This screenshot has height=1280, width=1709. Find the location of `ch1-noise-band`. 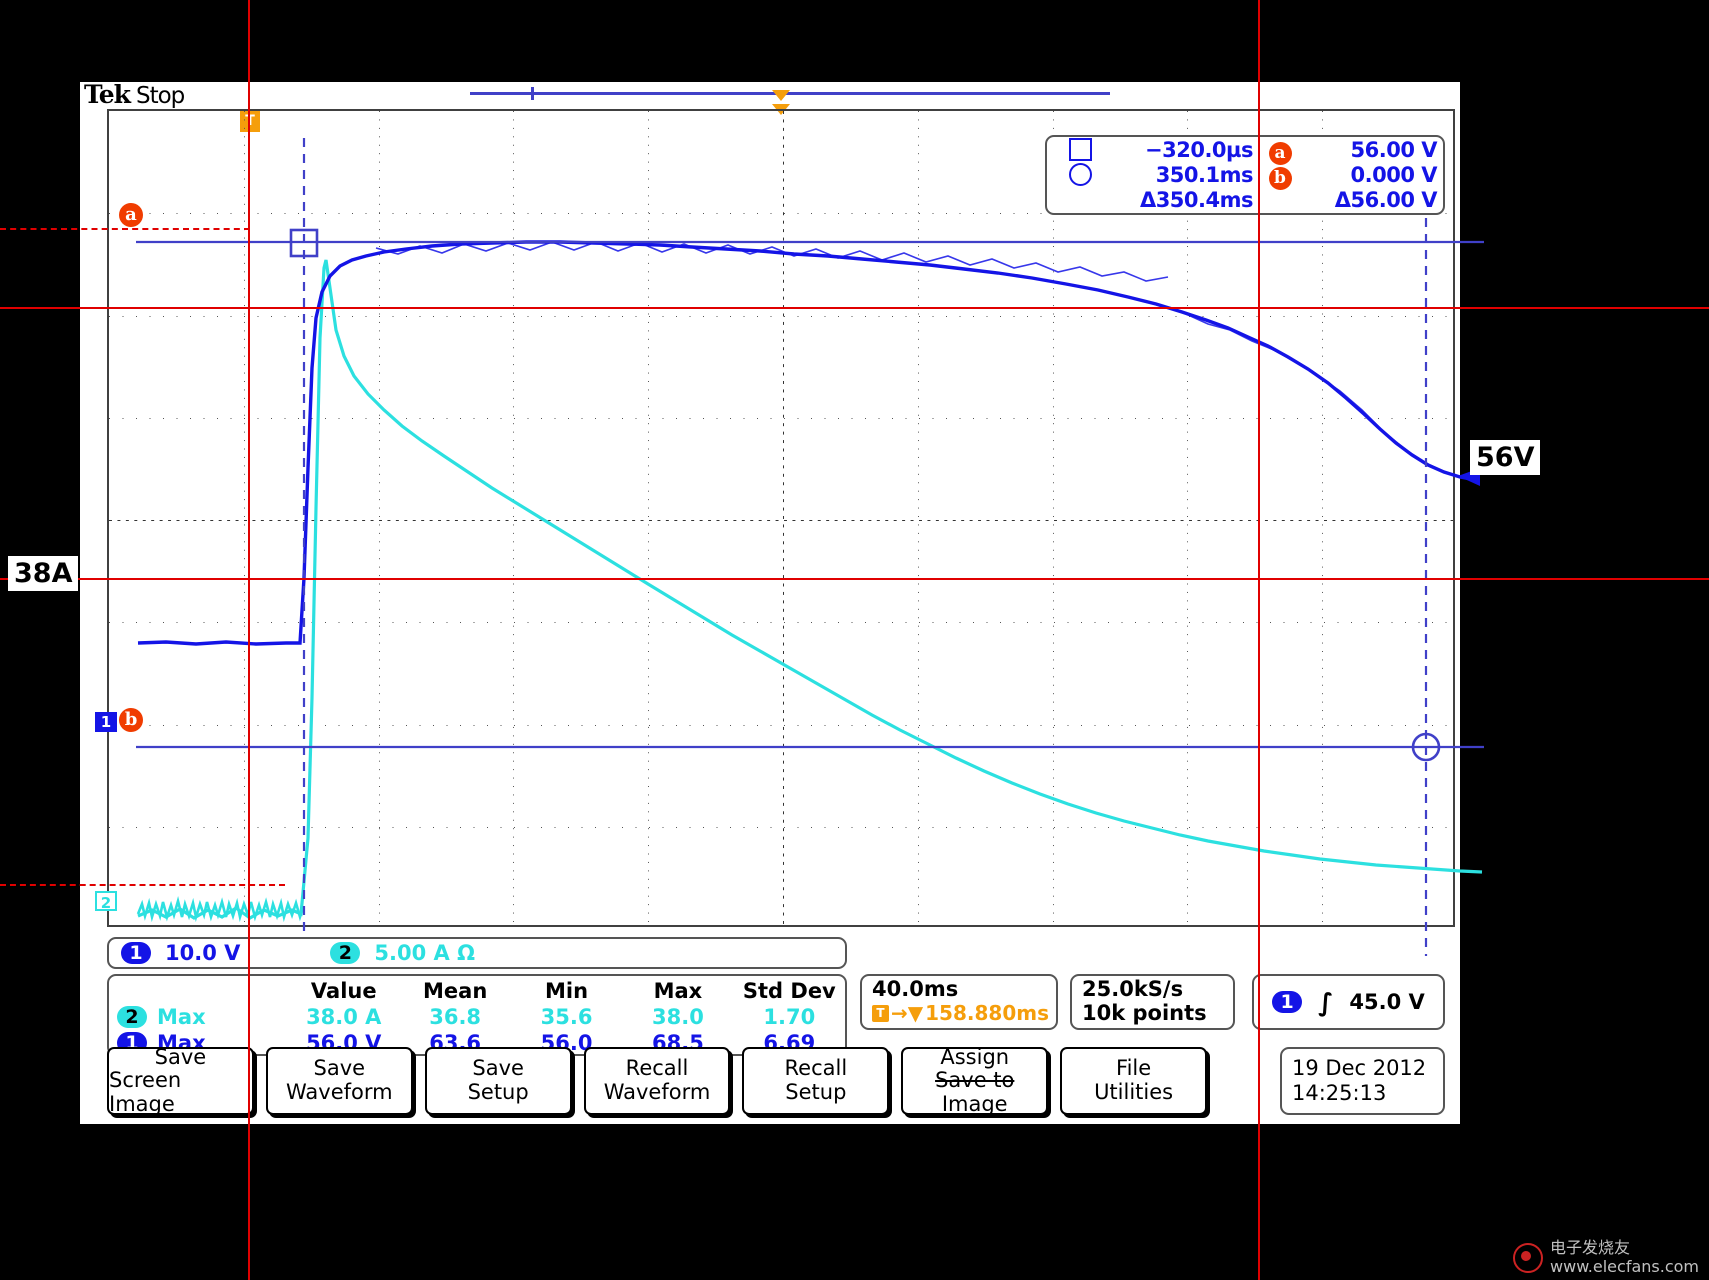

ch1-noise-band is located at coordinates (772, 261).